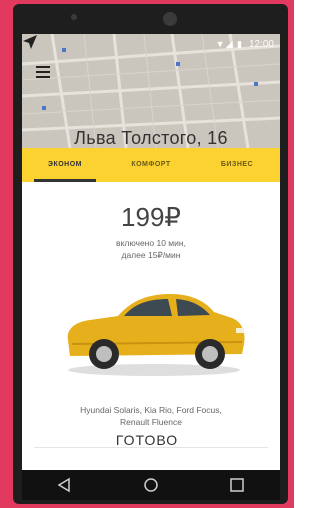  What do you see at coordinates (151, 44) in the screenshot?
I see `status-bar: ▼◢ ▮ 12:00` at bounding box center [151, 44].